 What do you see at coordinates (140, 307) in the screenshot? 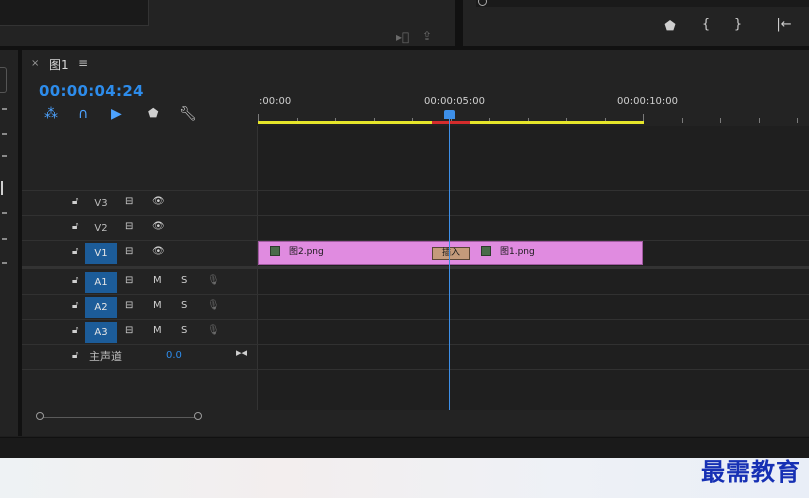
I see `track-header-a2: 🔓︎ A2 ⊟ M S 🎙︎` at bounding box center [140, 307].